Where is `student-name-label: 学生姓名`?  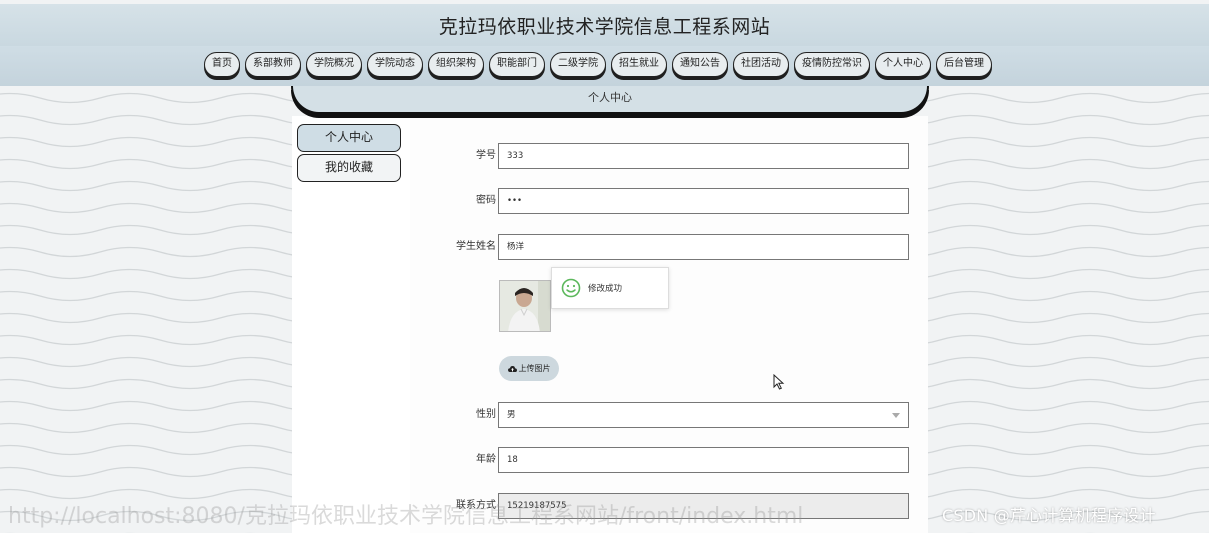 student-name-label: 学生姓名 is located at coordinates (476, 246).